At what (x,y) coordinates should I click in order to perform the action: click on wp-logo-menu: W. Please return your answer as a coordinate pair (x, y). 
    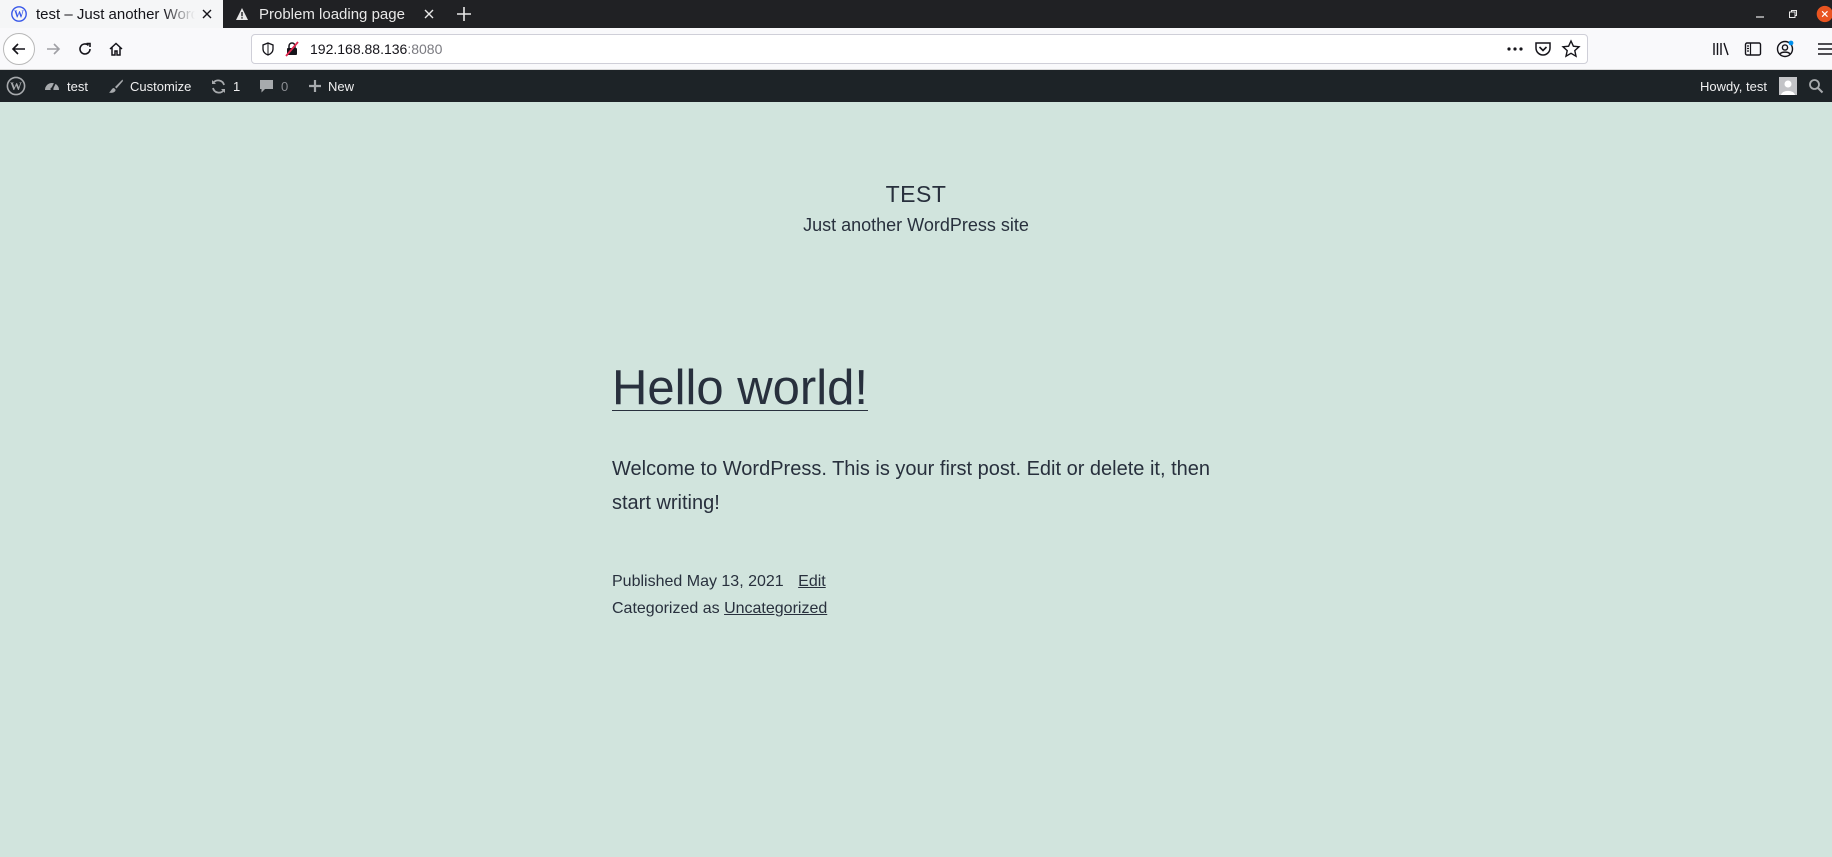
    Looking at the image, I should click on (16, 86).